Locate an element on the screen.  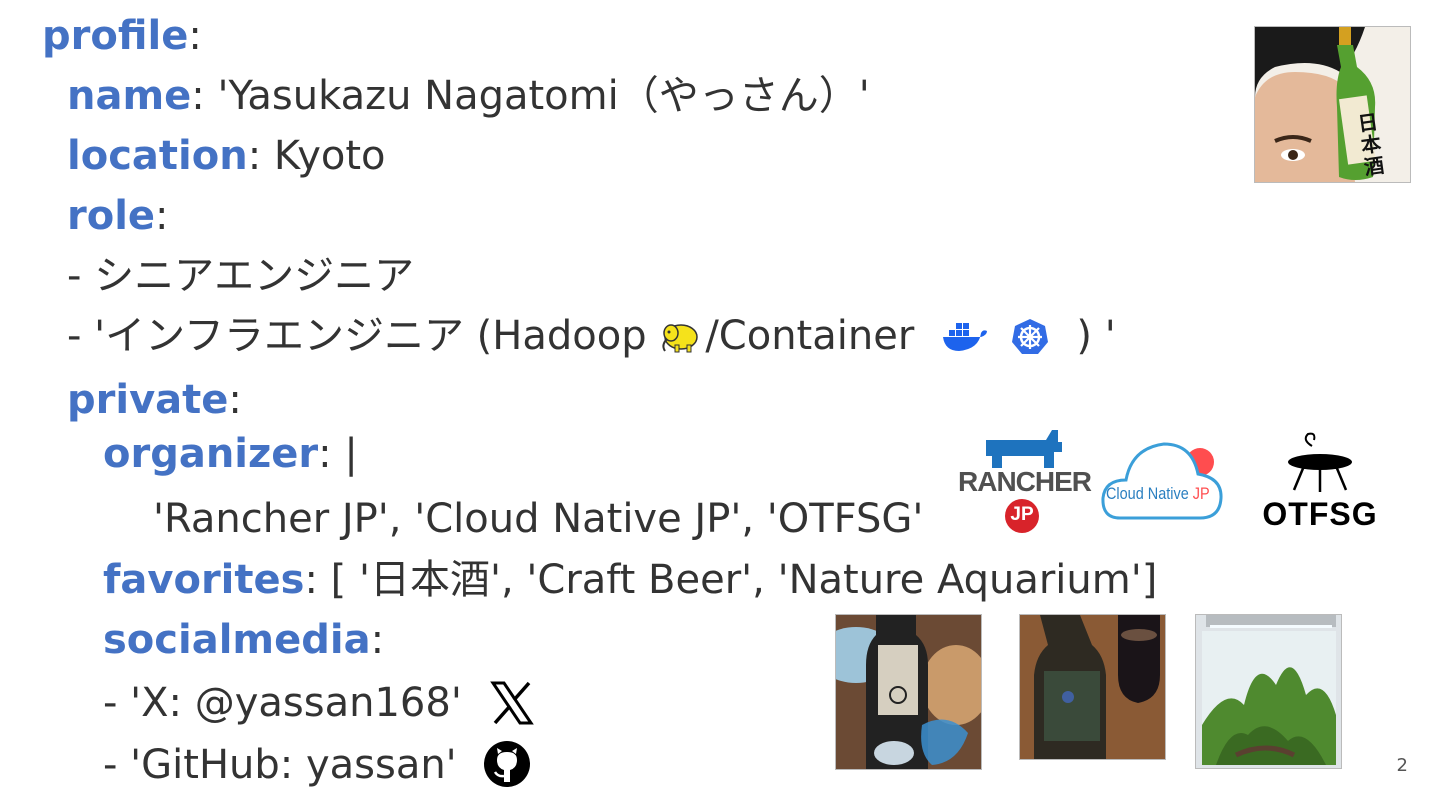
x-logo-icon is located at coordinates (512, 703).